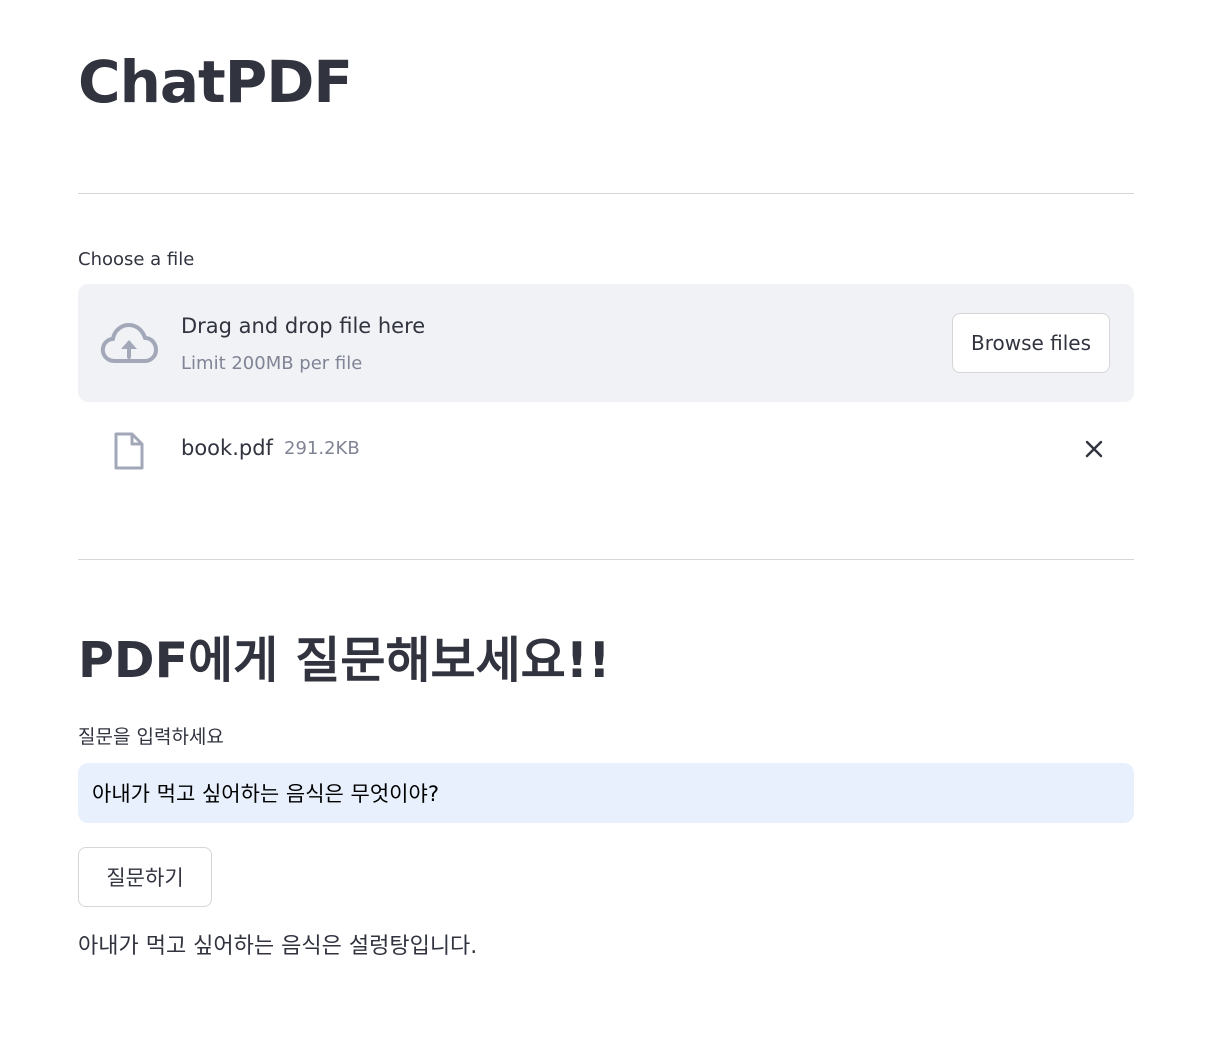 The width and height of the screenshot is (1207, 1051). What do you see at coordinates (272, 363) in the screenshot?
I see `dropzone-limit: Limit 200MB per file` at bounding box center [272, 363].